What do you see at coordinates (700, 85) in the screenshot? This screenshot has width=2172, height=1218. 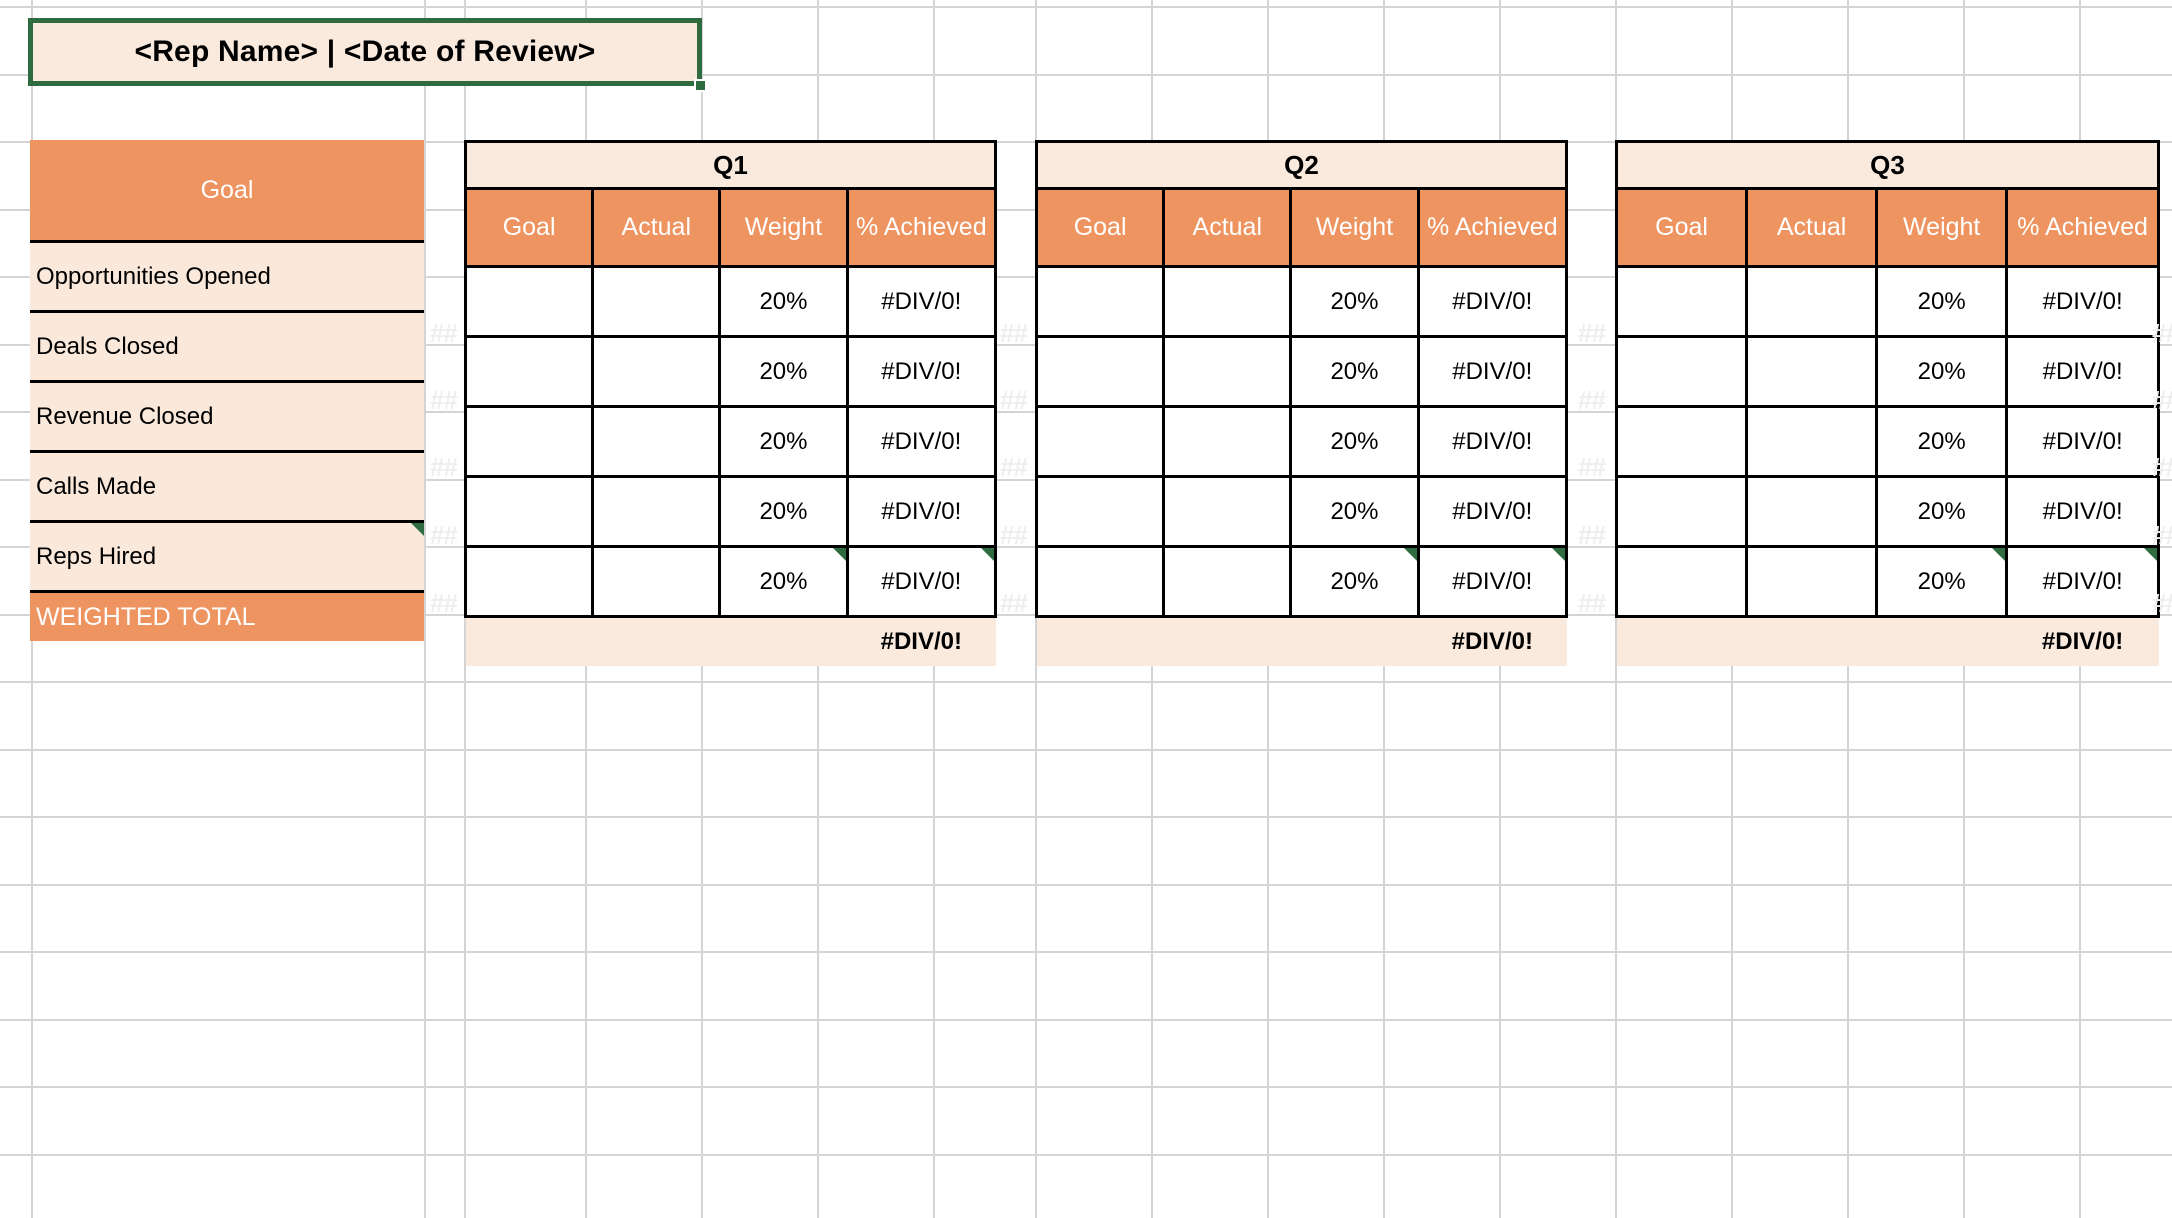 I see `fill-handle` at bounding box center [700, 85].